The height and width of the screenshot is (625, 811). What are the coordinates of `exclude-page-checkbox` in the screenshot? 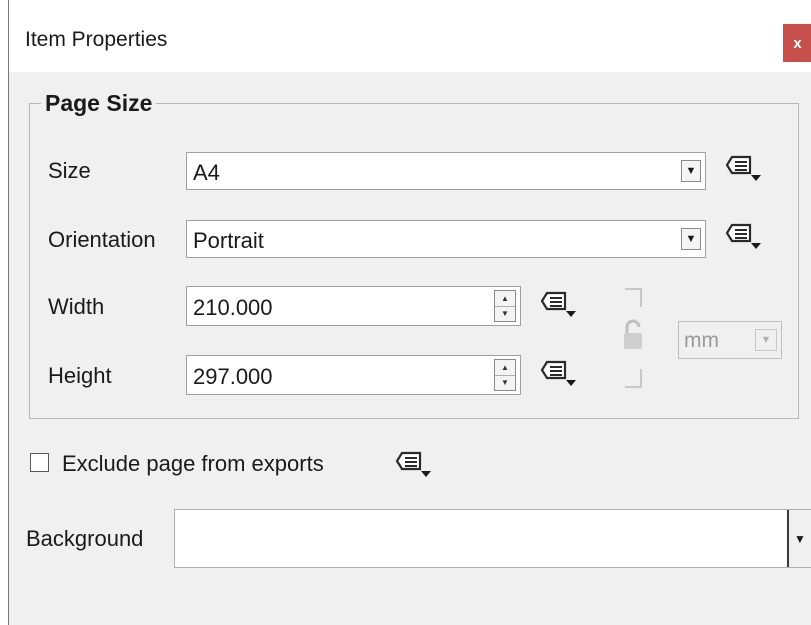 It's located at (39, 462).